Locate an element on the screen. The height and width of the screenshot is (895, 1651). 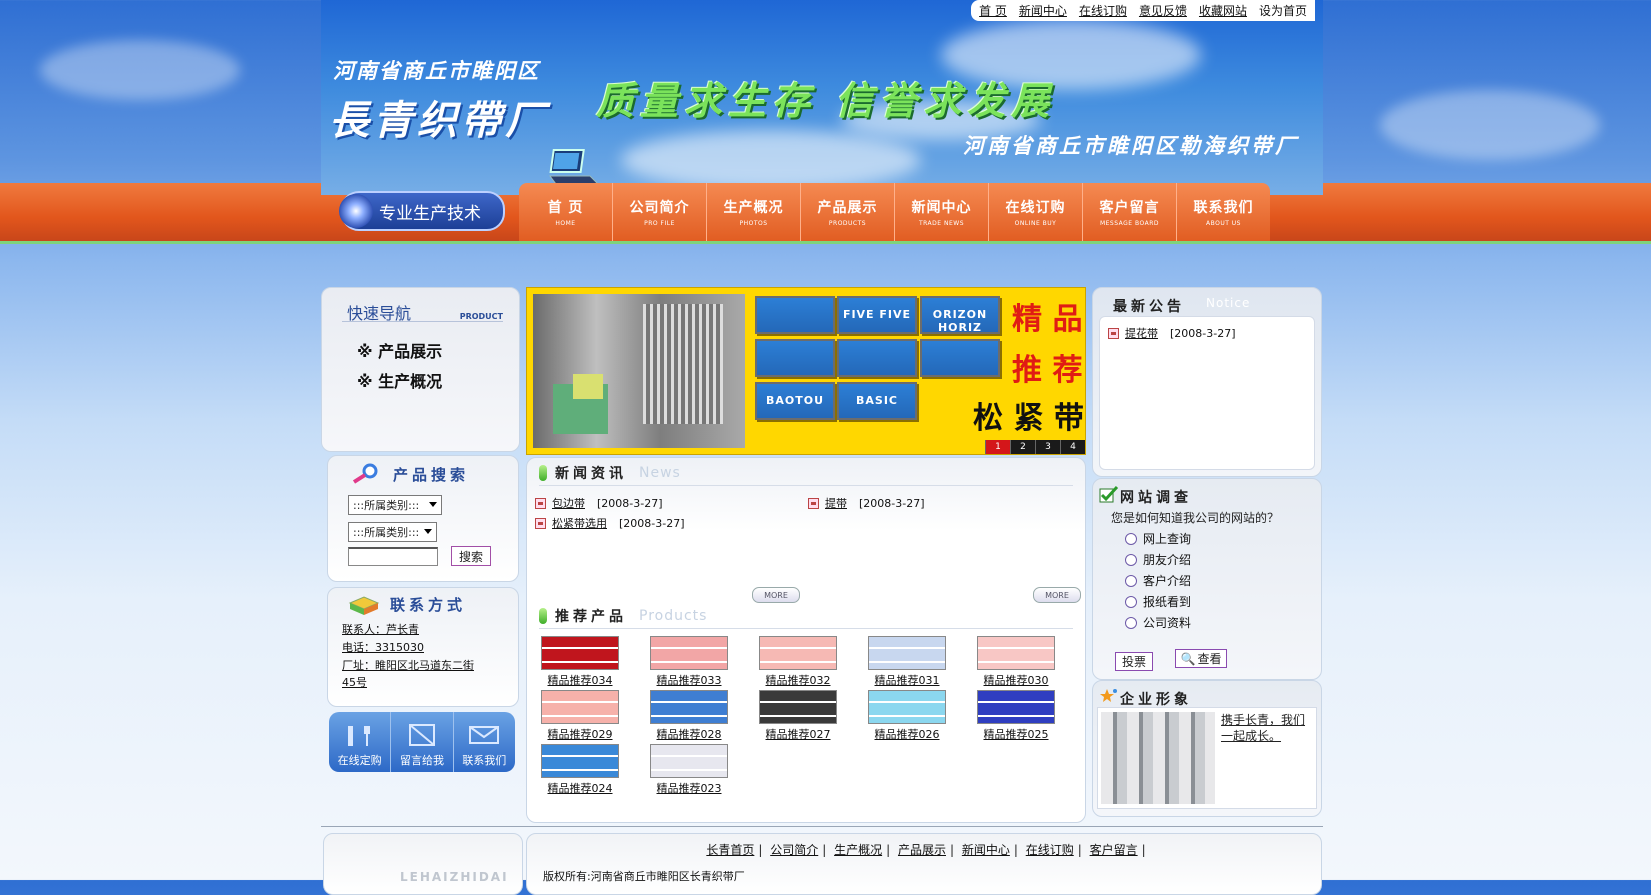
sky-cloud is located at coordinates (1490, 125).